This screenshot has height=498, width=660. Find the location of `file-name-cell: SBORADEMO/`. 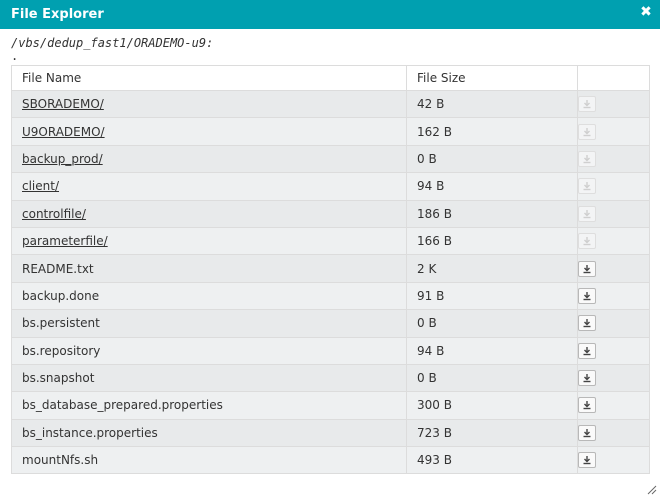

file-name-cell: SBORADEMO/ is located at coordinates (209, 104).